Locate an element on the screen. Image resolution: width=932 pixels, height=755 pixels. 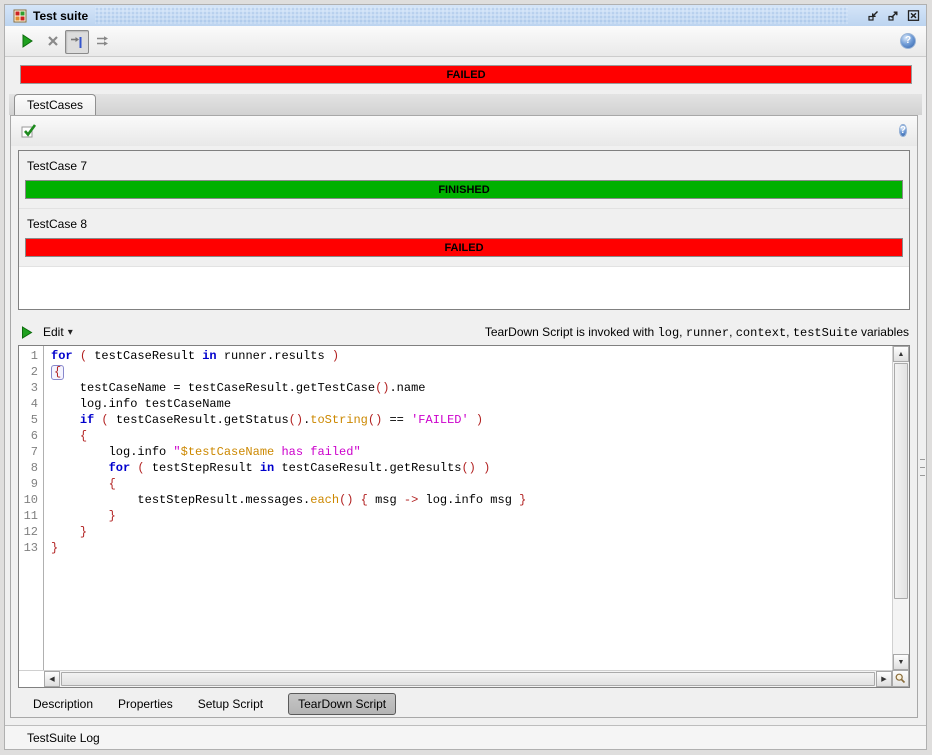
tab-teardown-script: TearDown Script is located at coordinates (342, 704).